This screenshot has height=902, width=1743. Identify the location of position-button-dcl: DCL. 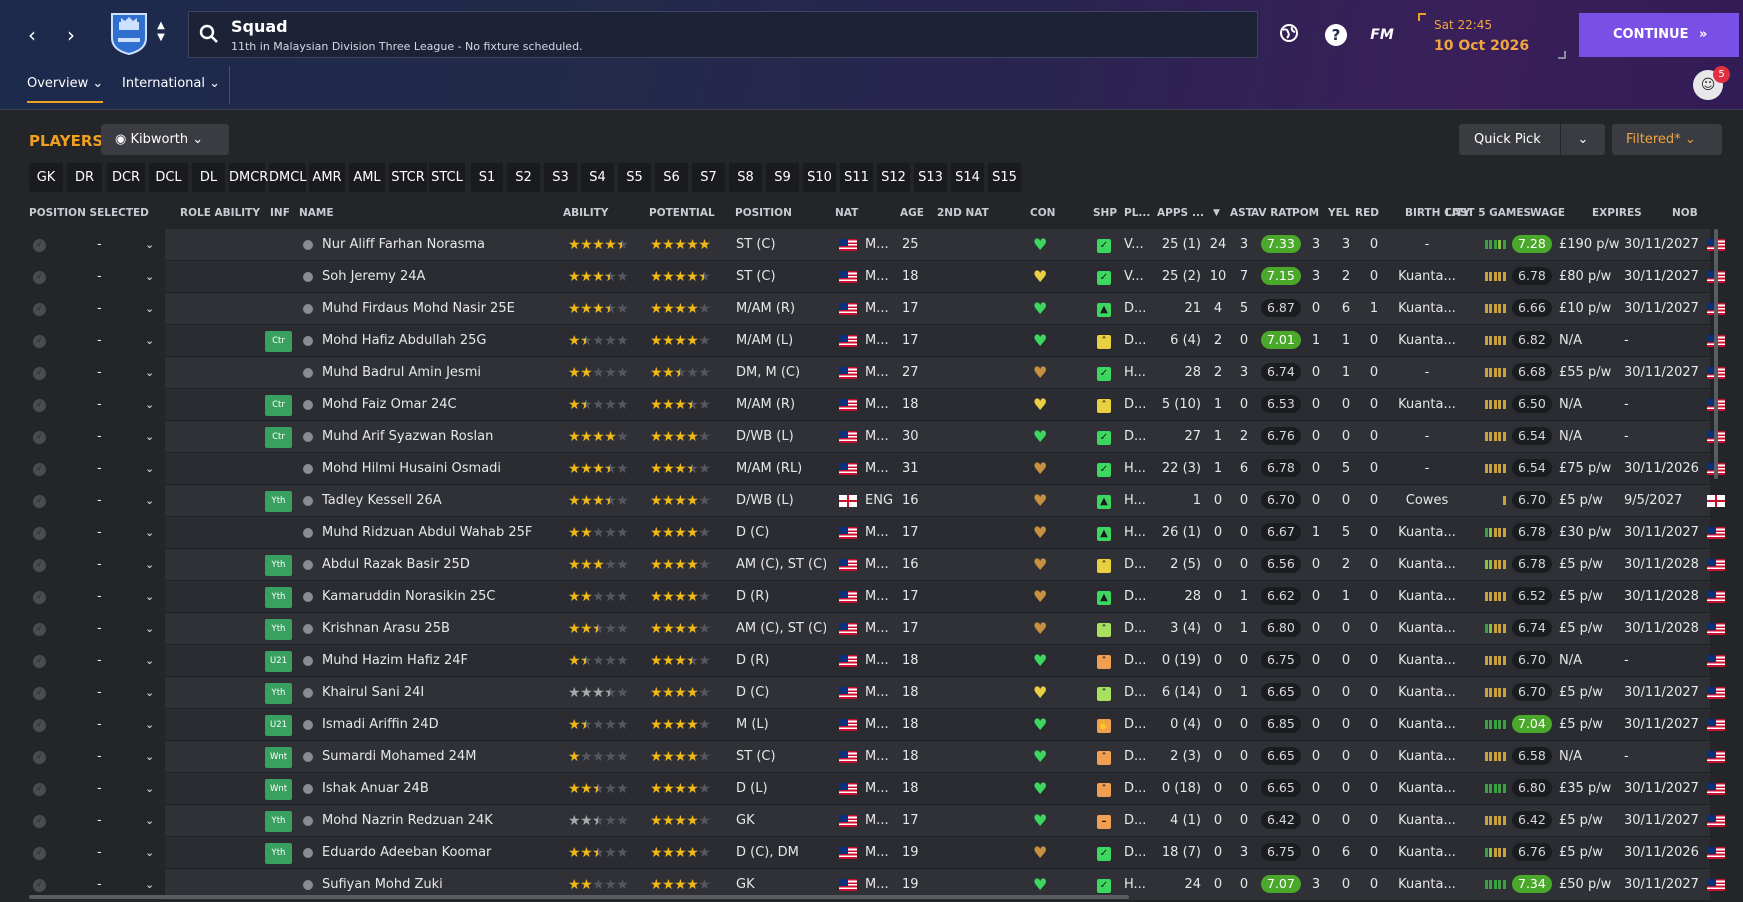
(168, 177).